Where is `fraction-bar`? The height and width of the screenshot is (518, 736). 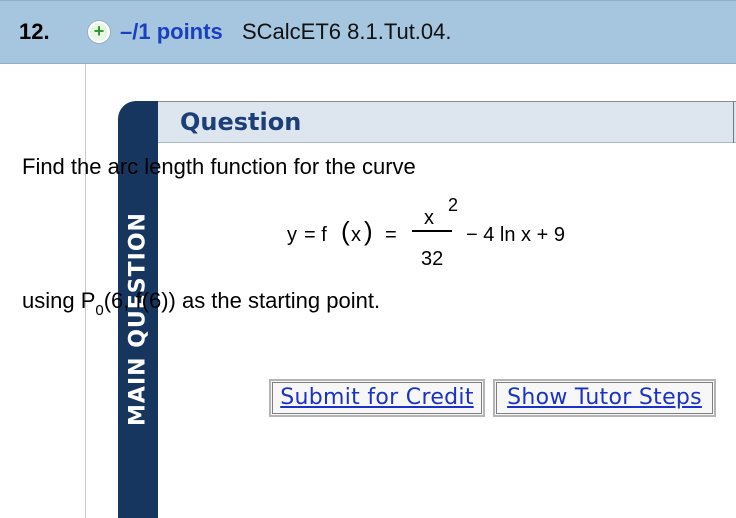
fraction-bar is located at coordinates (432, 231).